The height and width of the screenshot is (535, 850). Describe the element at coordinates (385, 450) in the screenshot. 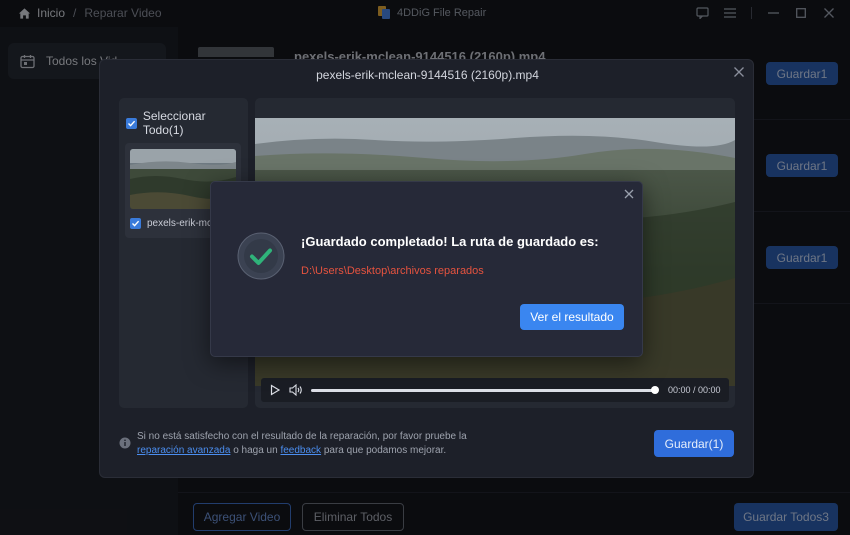

I see `hint-ending: para que podamos mejorar.` at that location.